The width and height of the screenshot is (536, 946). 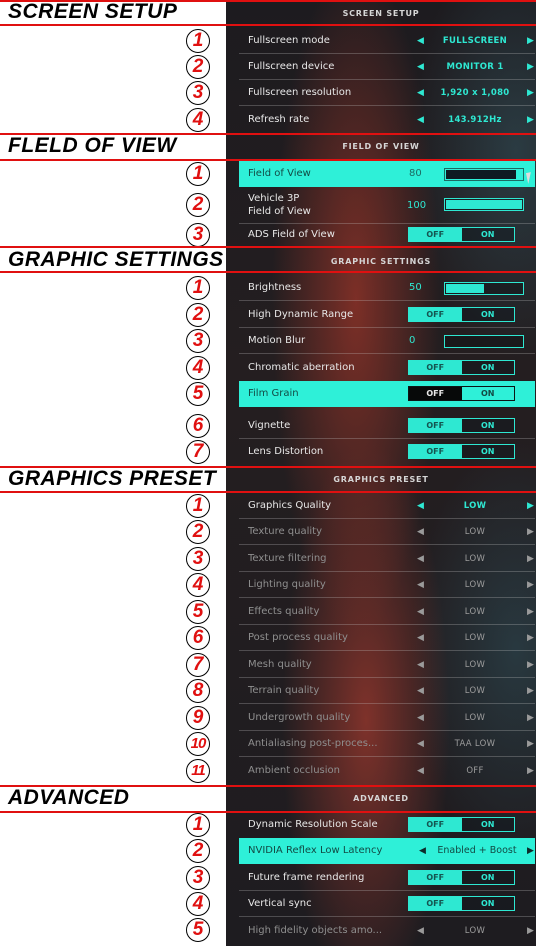 What do you see at coordinates (387, 931) in the screenshot?
I see `setting-high-fidelity-objects: High fidelity objects amo... ◀ LOW ▶` at bounding box center [387, 931].